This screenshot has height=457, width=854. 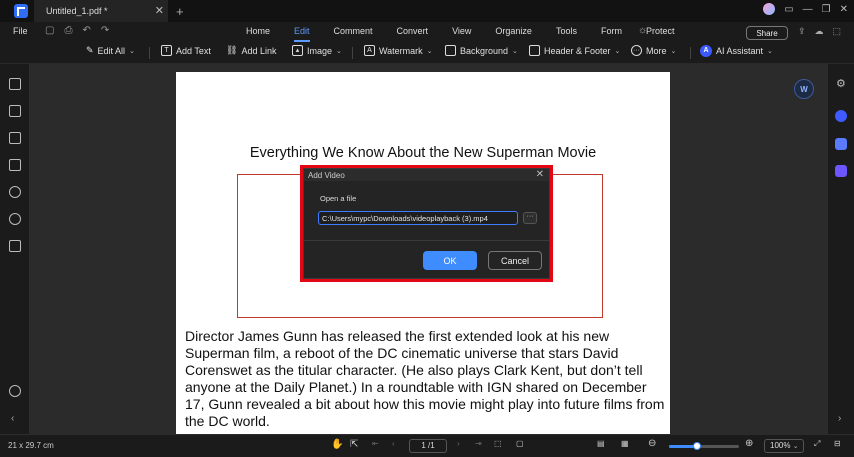 I want to click on ai-chat-icon, so click(x=841, y=116).